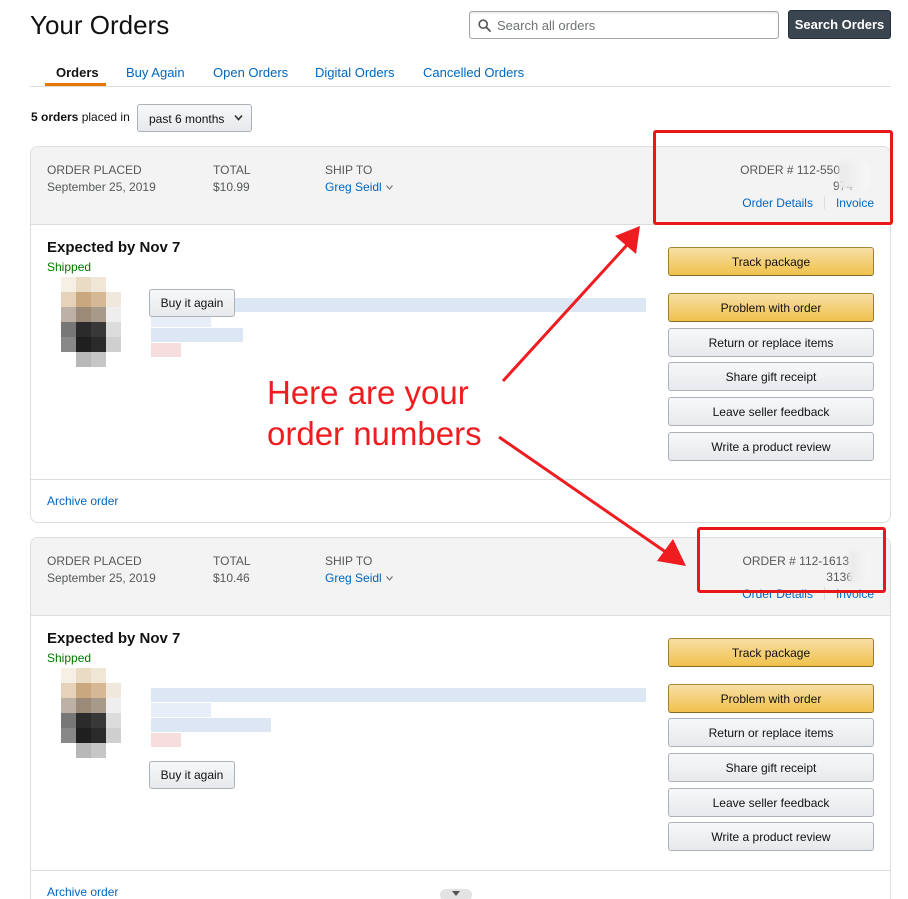 The width and height of the screenshot is (908, 899). I want to click on arrow-line-down, so click(584, 496).